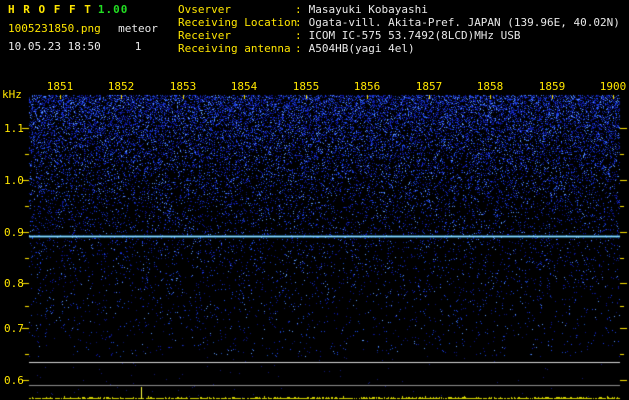  Describe the element at coordinates (367, 86) in the screenshot. I see `x-tick-label: 1856` at that location.